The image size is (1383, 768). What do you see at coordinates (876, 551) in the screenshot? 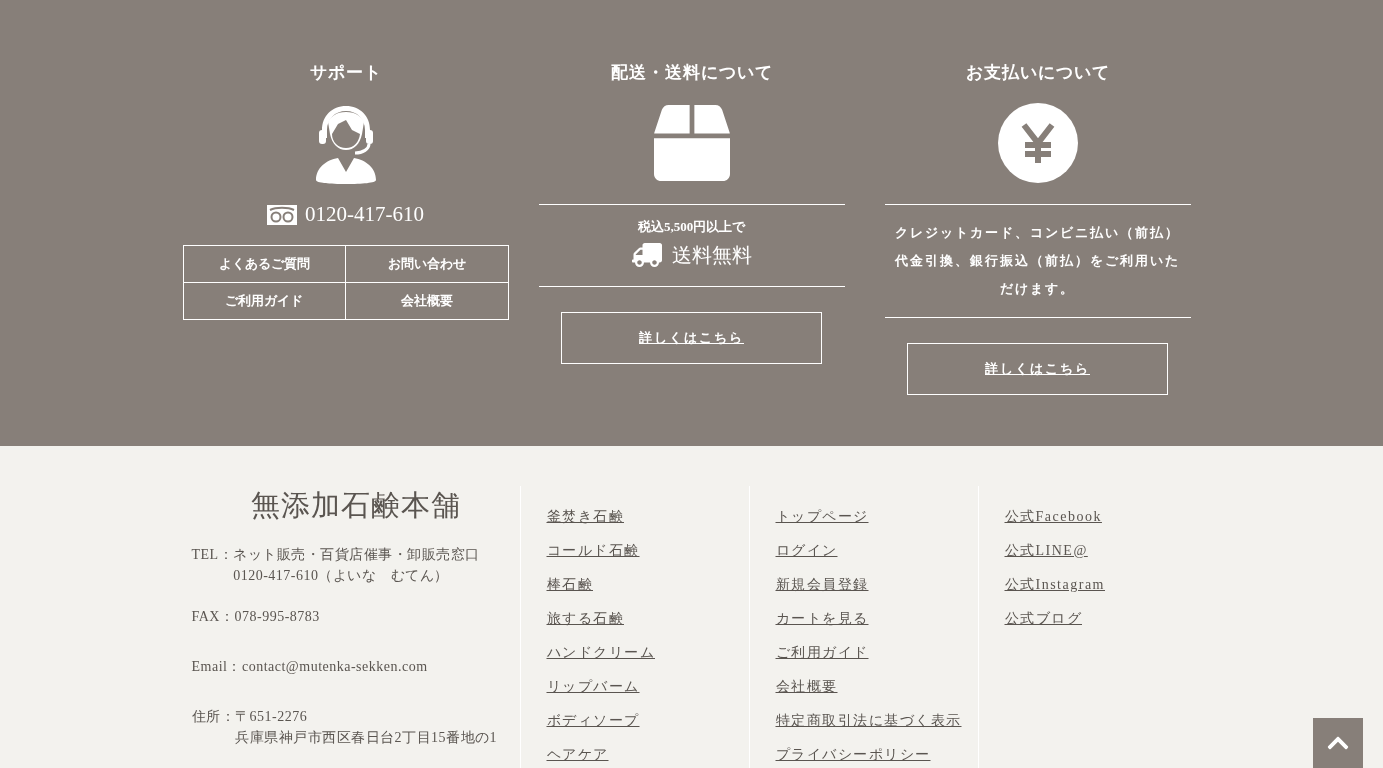
I see `footer-link: ログイン` at bounding box center [876, 551].